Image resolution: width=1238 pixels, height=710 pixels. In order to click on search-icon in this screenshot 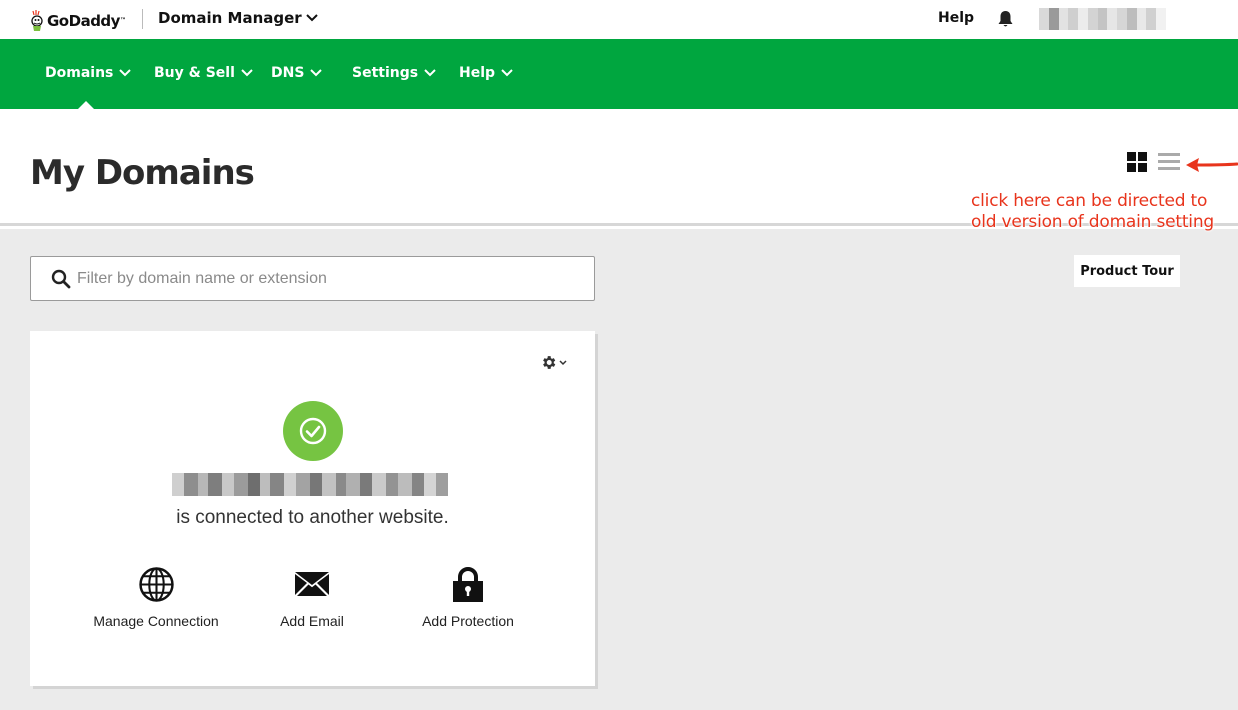, I will do `click(61, 279)`.